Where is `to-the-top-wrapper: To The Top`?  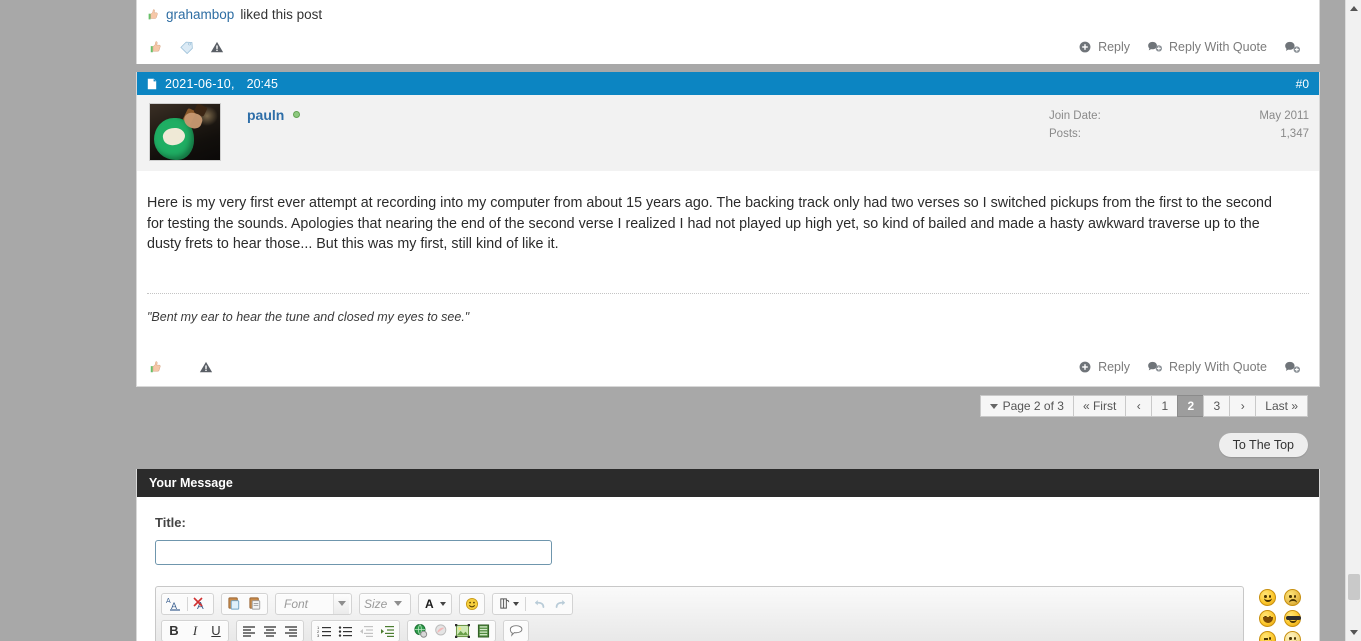
to-the-top-wrapper: To The Top is located at coordinates (728, 437).